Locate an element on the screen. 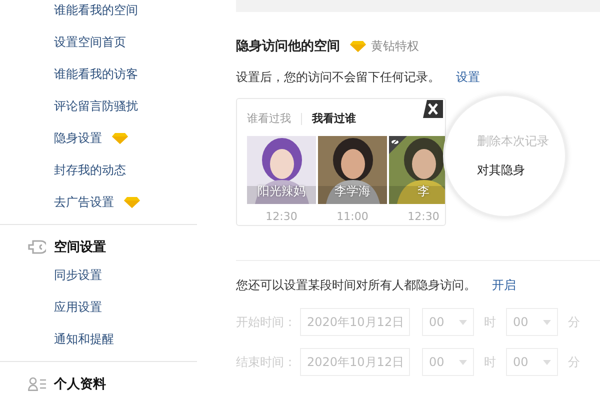  plug-icon is located at coordinates (37, 247).